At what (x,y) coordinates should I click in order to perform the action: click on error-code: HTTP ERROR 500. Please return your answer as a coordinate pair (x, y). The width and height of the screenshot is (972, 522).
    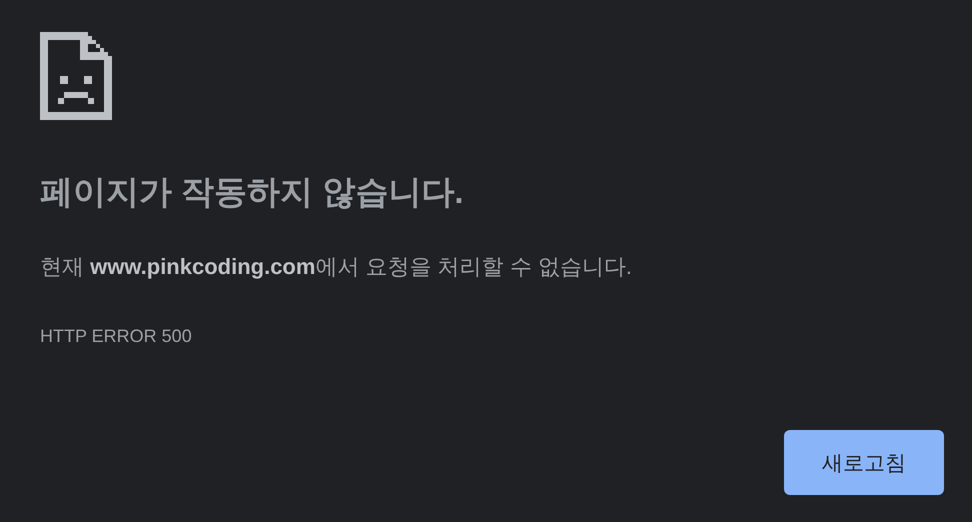
    Looking at the image, I should click on (116, 336).